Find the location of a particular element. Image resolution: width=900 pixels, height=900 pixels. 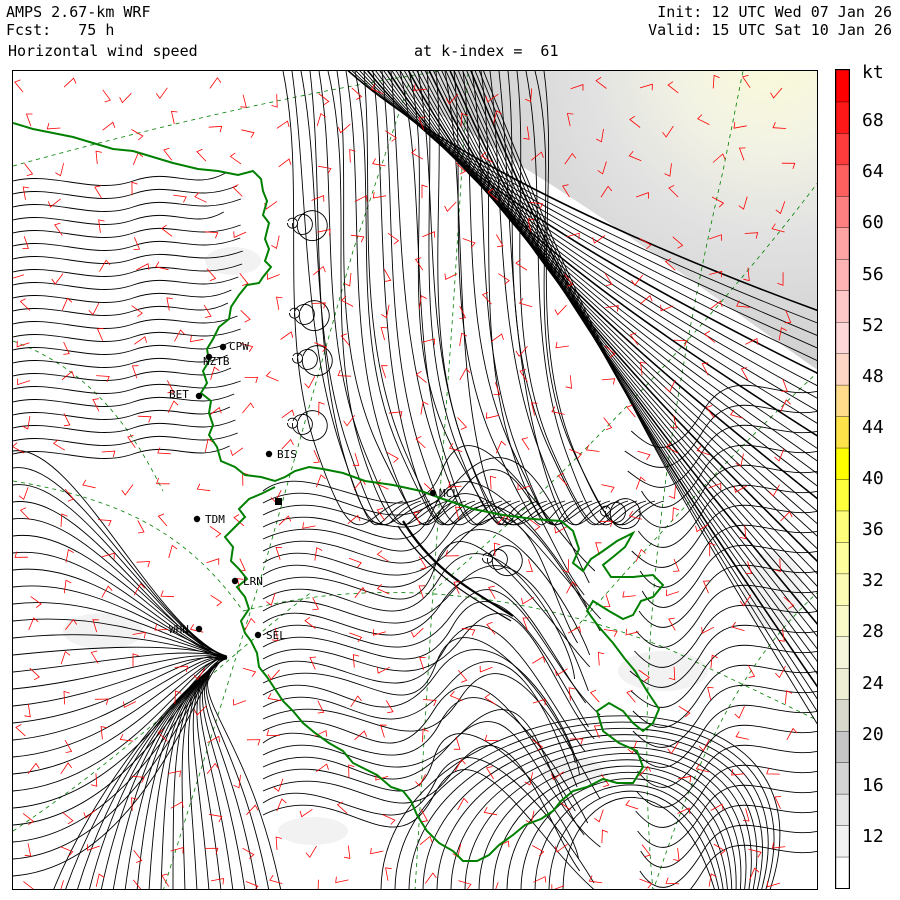

colorbar is located at coordinates (842, 479).